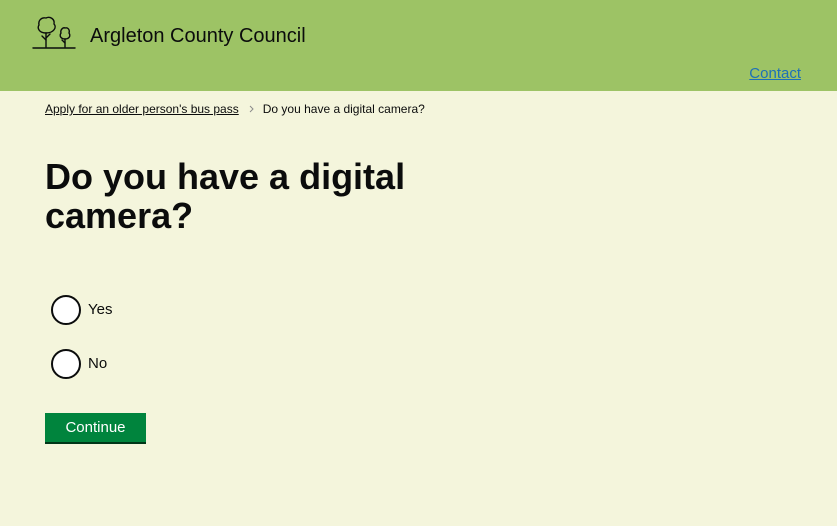 The image size is (837, 526). Describe the element at coordinates (100, 310) in the screenshot. I see `radio-label-yes: Yes` at that location.